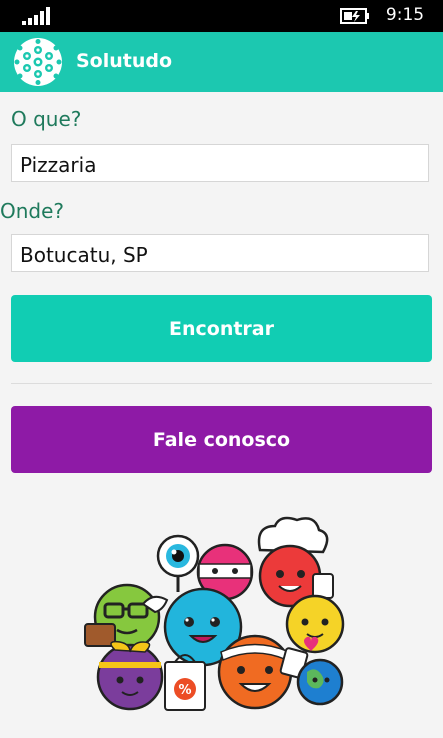 The width and height of the screenshot is (443, 738). I want to click on app-title: Solutudo, so click(124, 61).